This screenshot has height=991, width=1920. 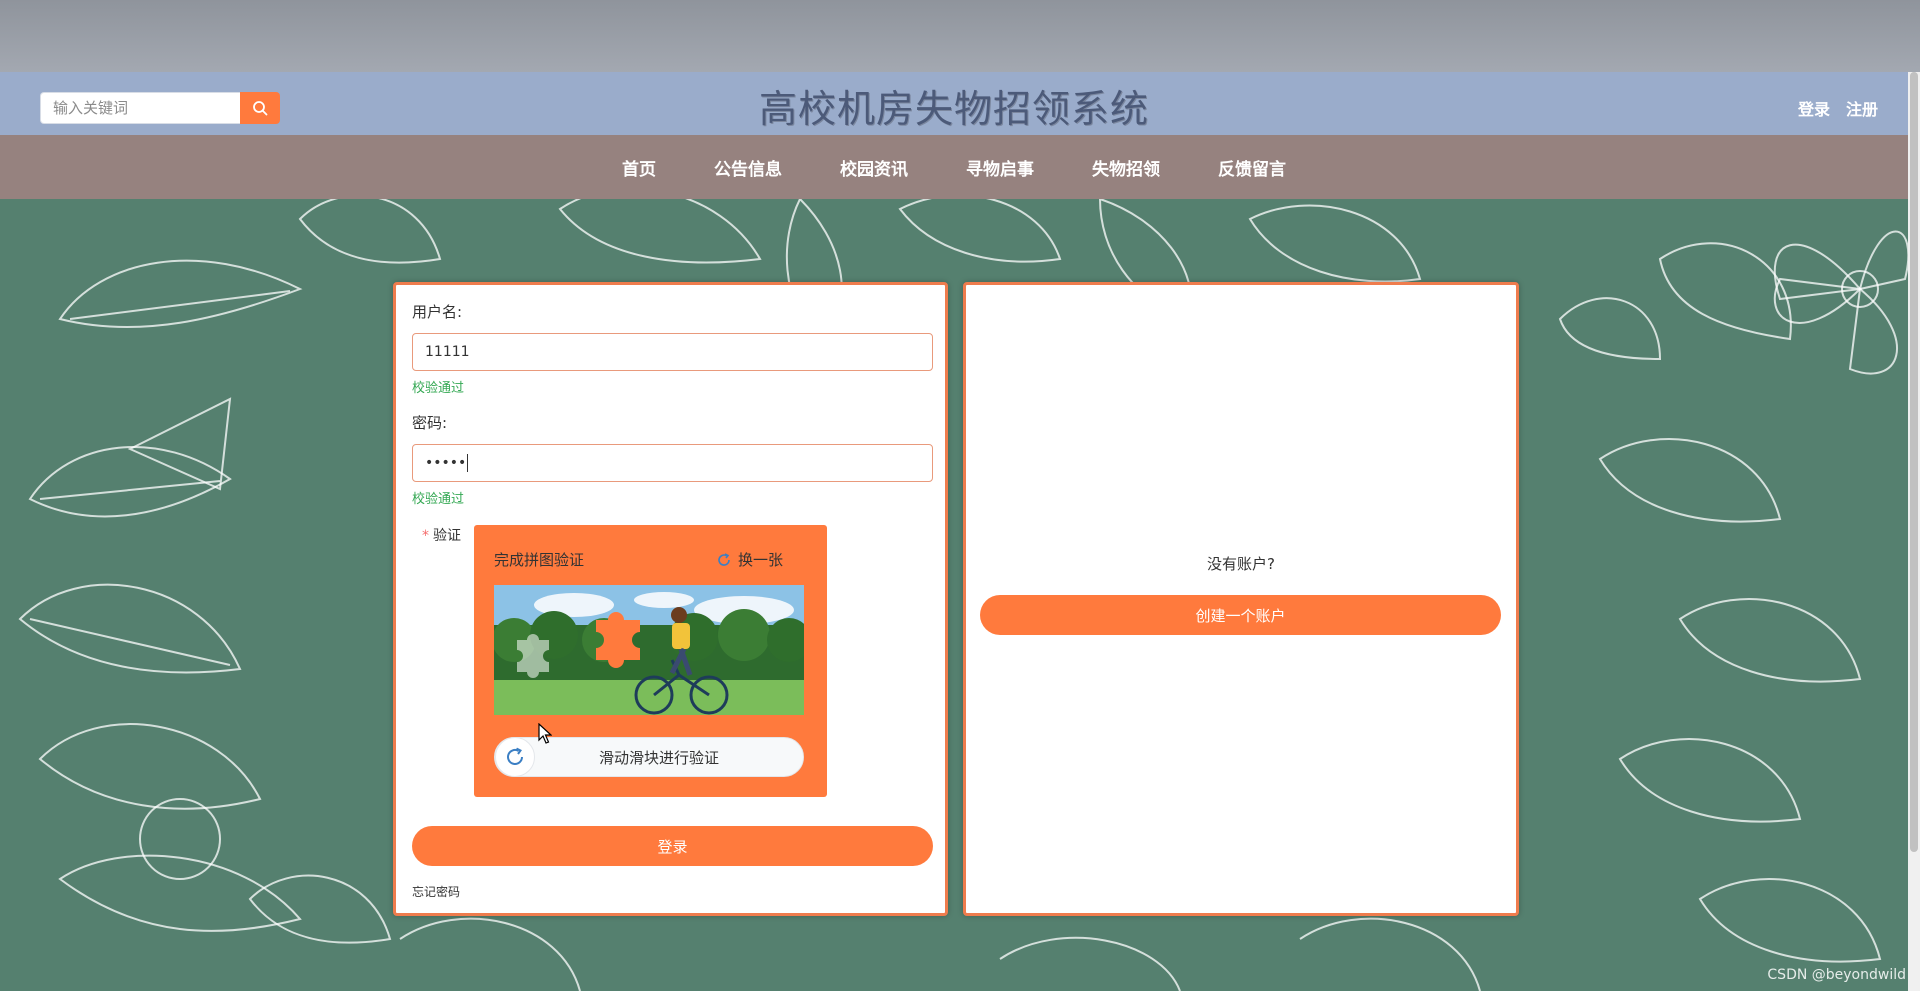 I want to click on main-nav: 首页 公告信息 校园资讯 寻物启事 失物招领 反馈留言, so click(x=954, y=167).